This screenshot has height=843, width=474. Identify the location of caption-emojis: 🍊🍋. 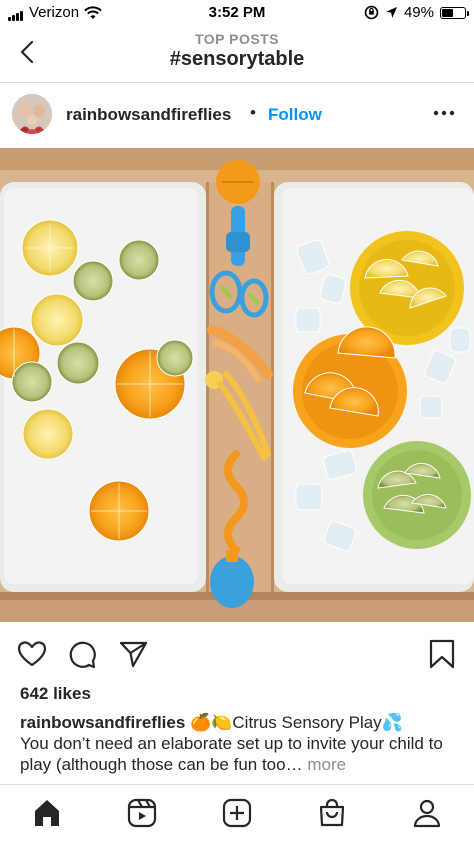
(211, 722).